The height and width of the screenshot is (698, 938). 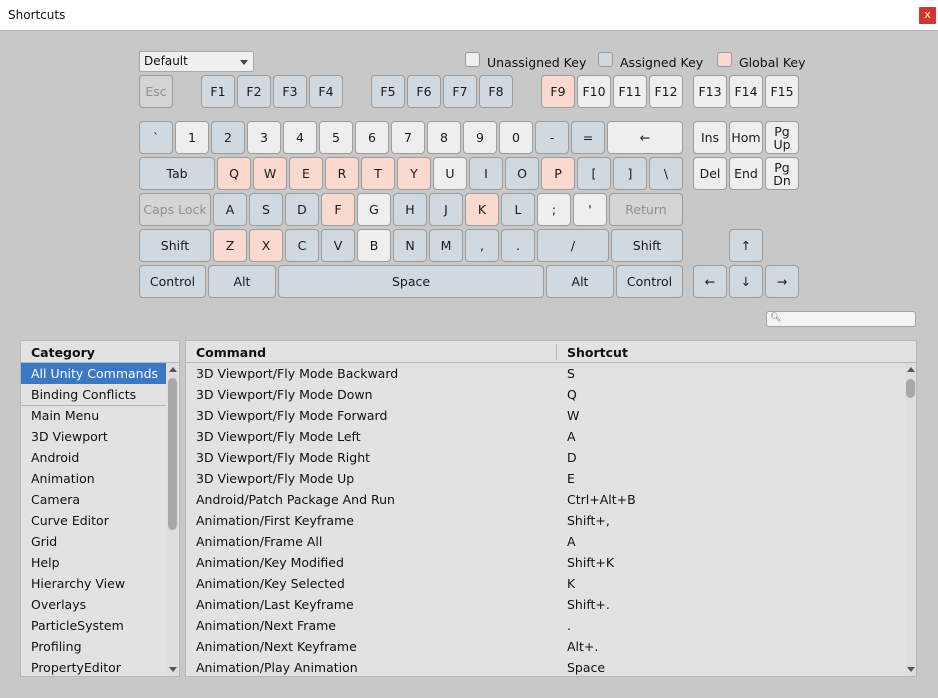 I want to click on key-i: I, so click(x=486, y=173).